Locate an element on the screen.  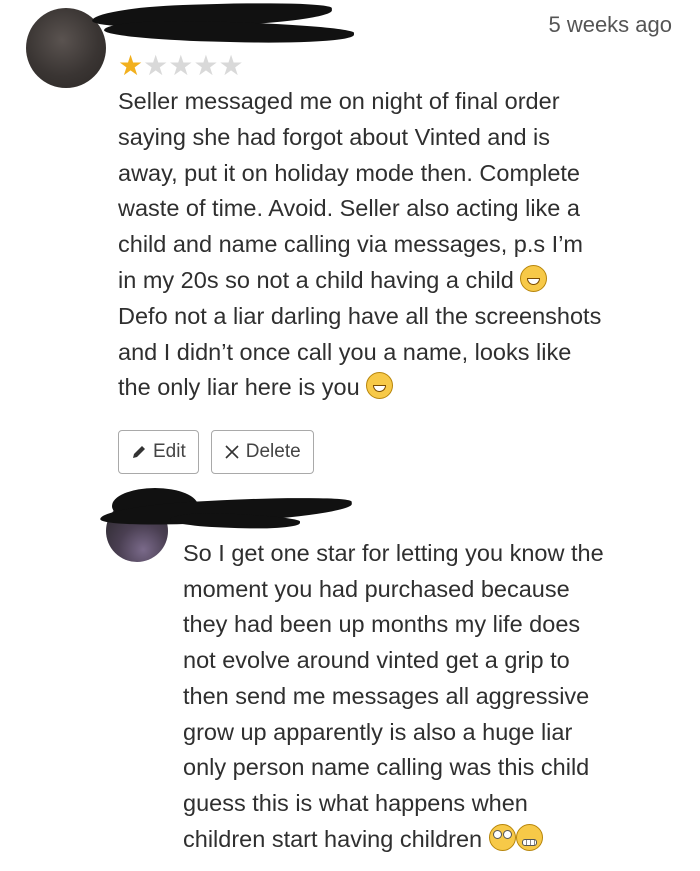
star-icon-filled: ★ is located at coordinates (131, 65).